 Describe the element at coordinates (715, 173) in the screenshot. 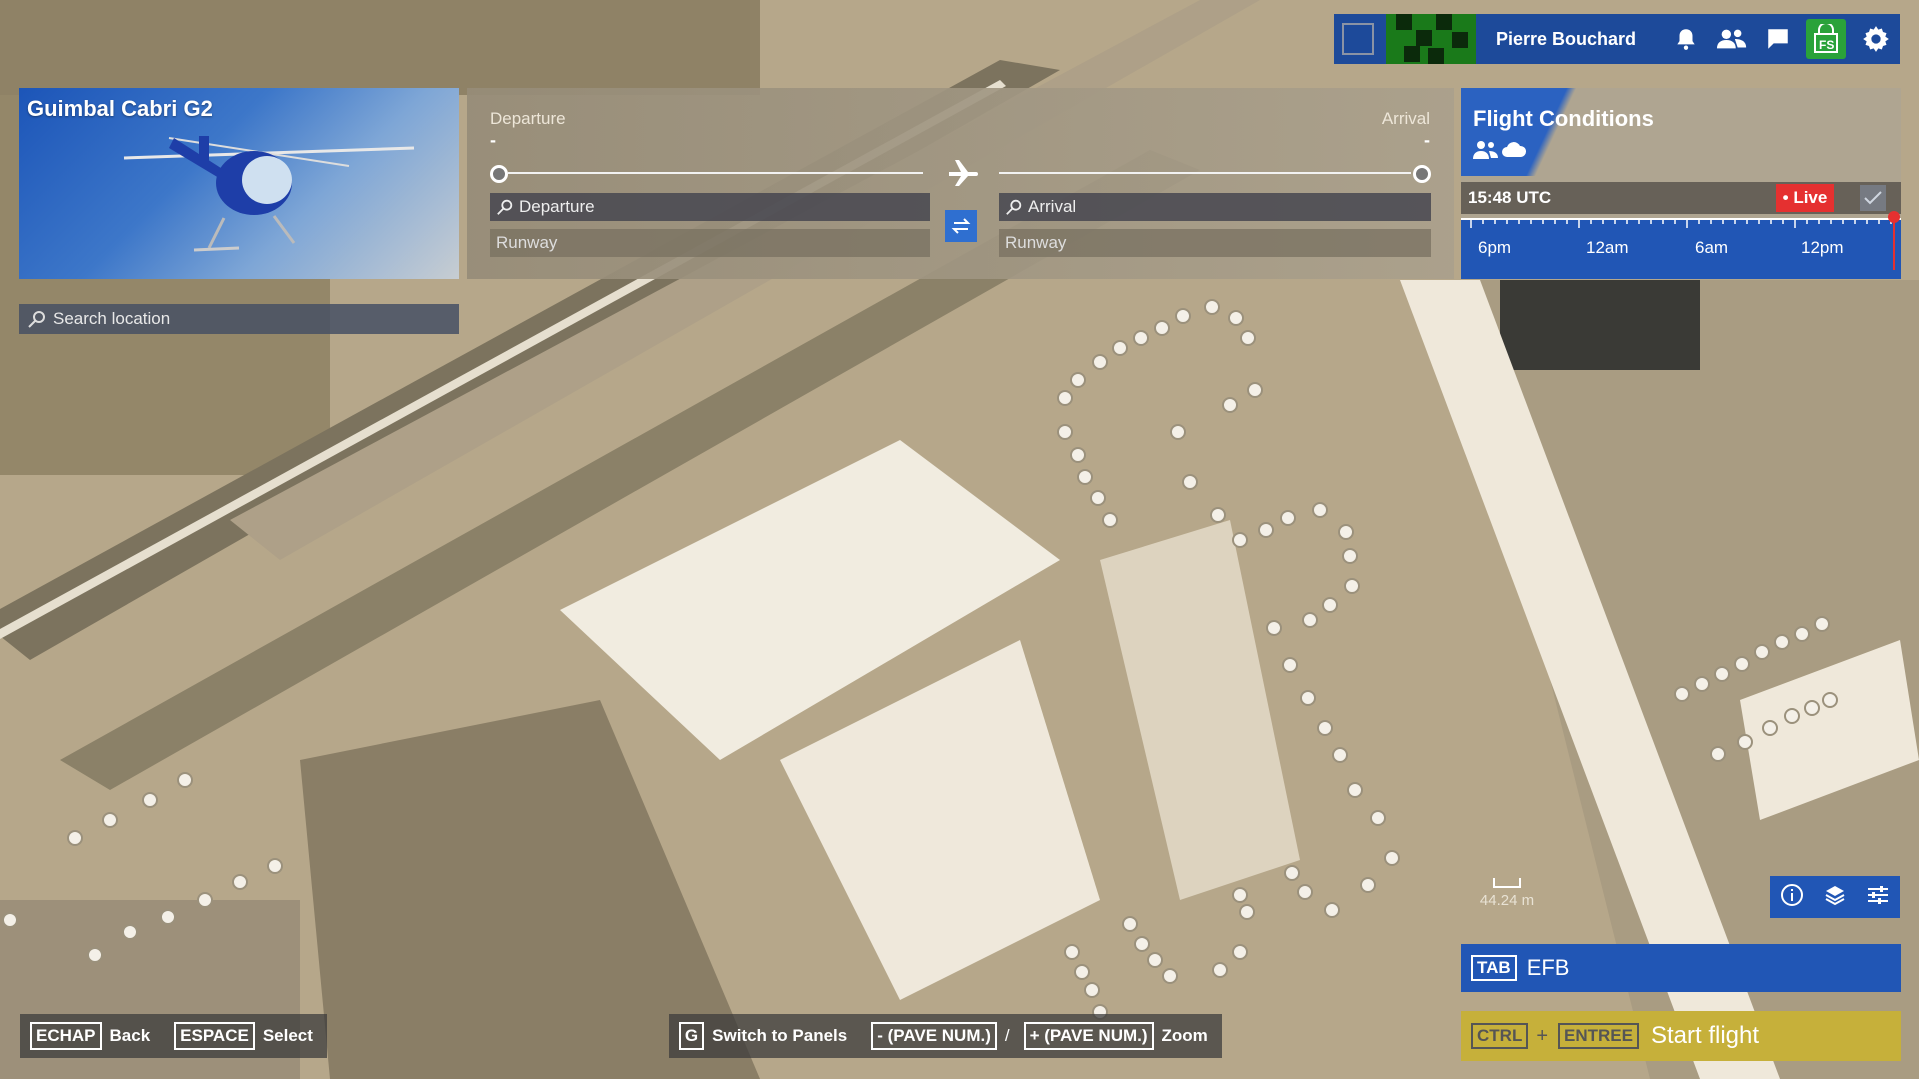

I see `departure-route-line` at that location.